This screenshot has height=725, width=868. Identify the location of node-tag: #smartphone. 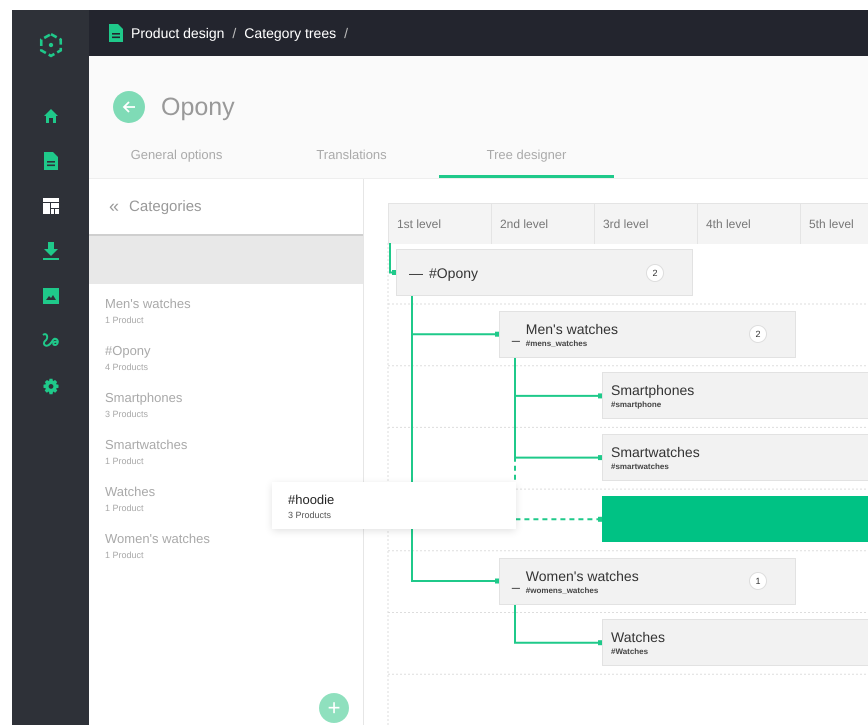
(739, 405).